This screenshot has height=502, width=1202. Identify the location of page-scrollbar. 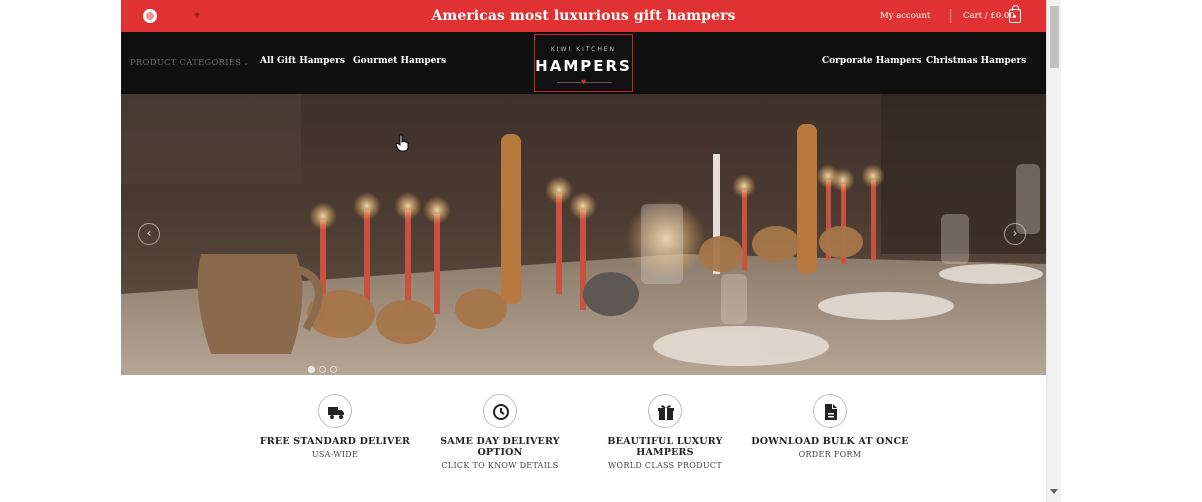
(1053, 251).